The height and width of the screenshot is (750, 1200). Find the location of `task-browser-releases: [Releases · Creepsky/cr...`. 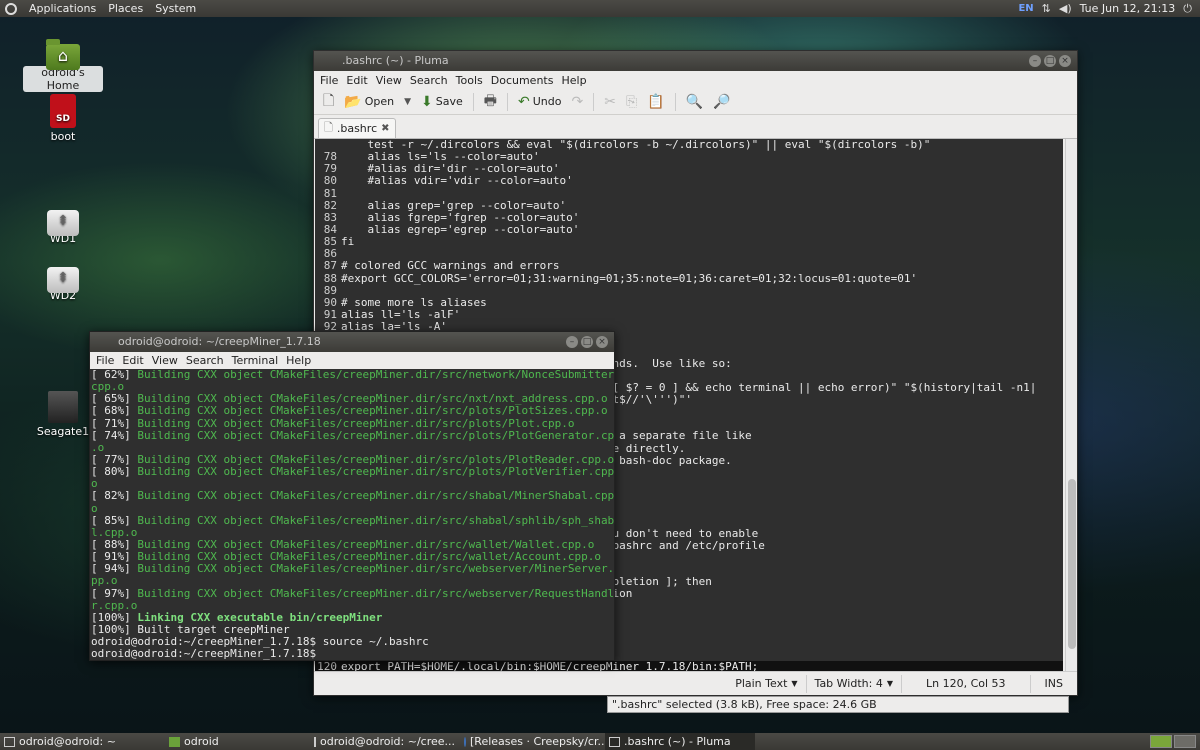

task-browser-releases: [Releases · Creepsky/cr... is located at coordinates (532, 741).